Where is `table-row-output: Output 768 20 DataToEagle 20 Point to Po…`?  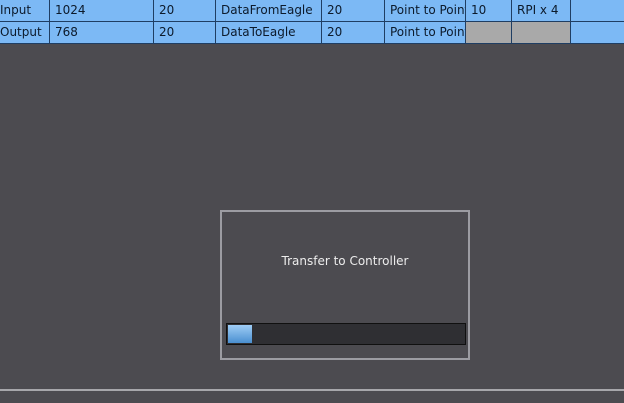
table-row-output: Output 768 20 DataToEagle 20 Point to Po… is located at coordinates (312, 33).